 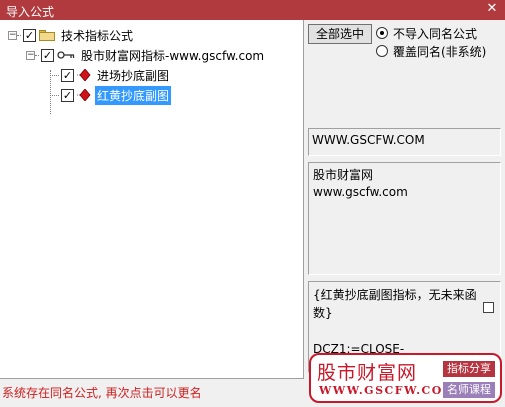 I want to click on title-bar: 导入公式 ✕, so click(x=252, y=10).